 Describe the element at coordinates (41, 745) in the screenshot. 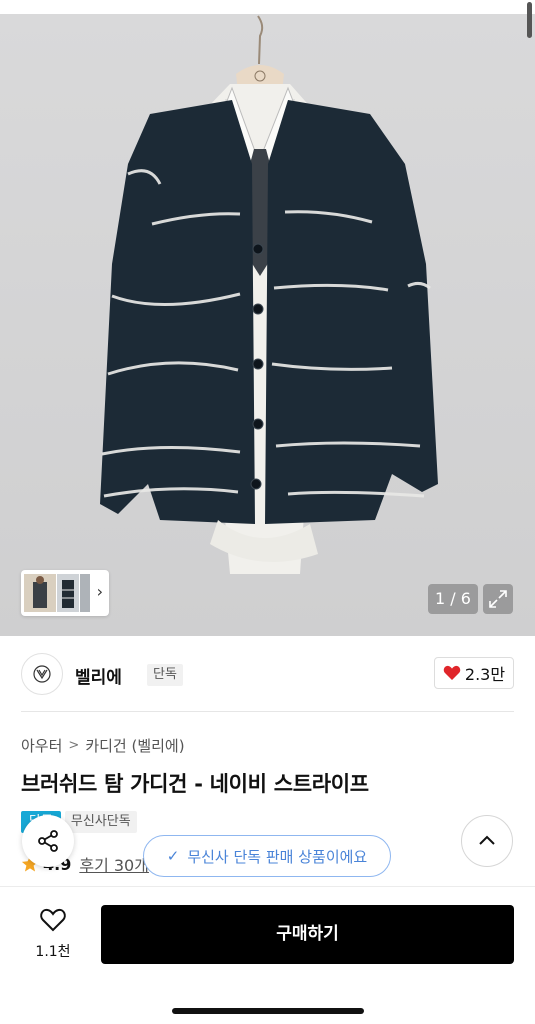

I see `breadcrumb-item: 아우터` at that location.